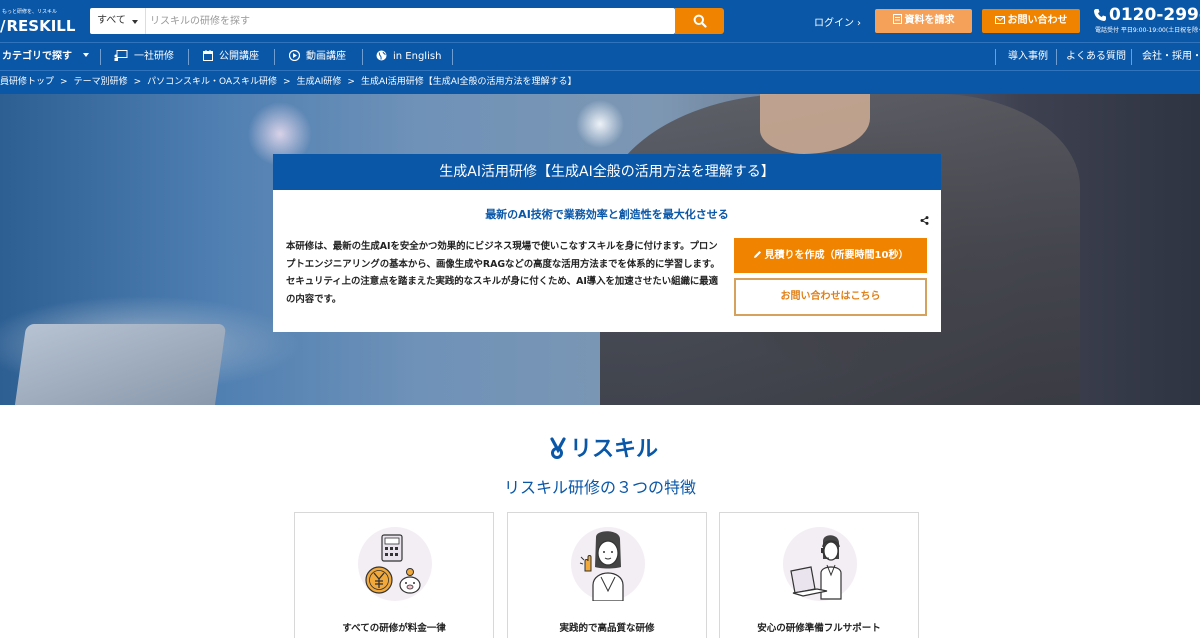 The height and width of the screenshot is (638, 1200). Describe the element at coordinates (1028, 56) in the screenshot. I see `nav-item-case-studies: 導入事例` at that location.